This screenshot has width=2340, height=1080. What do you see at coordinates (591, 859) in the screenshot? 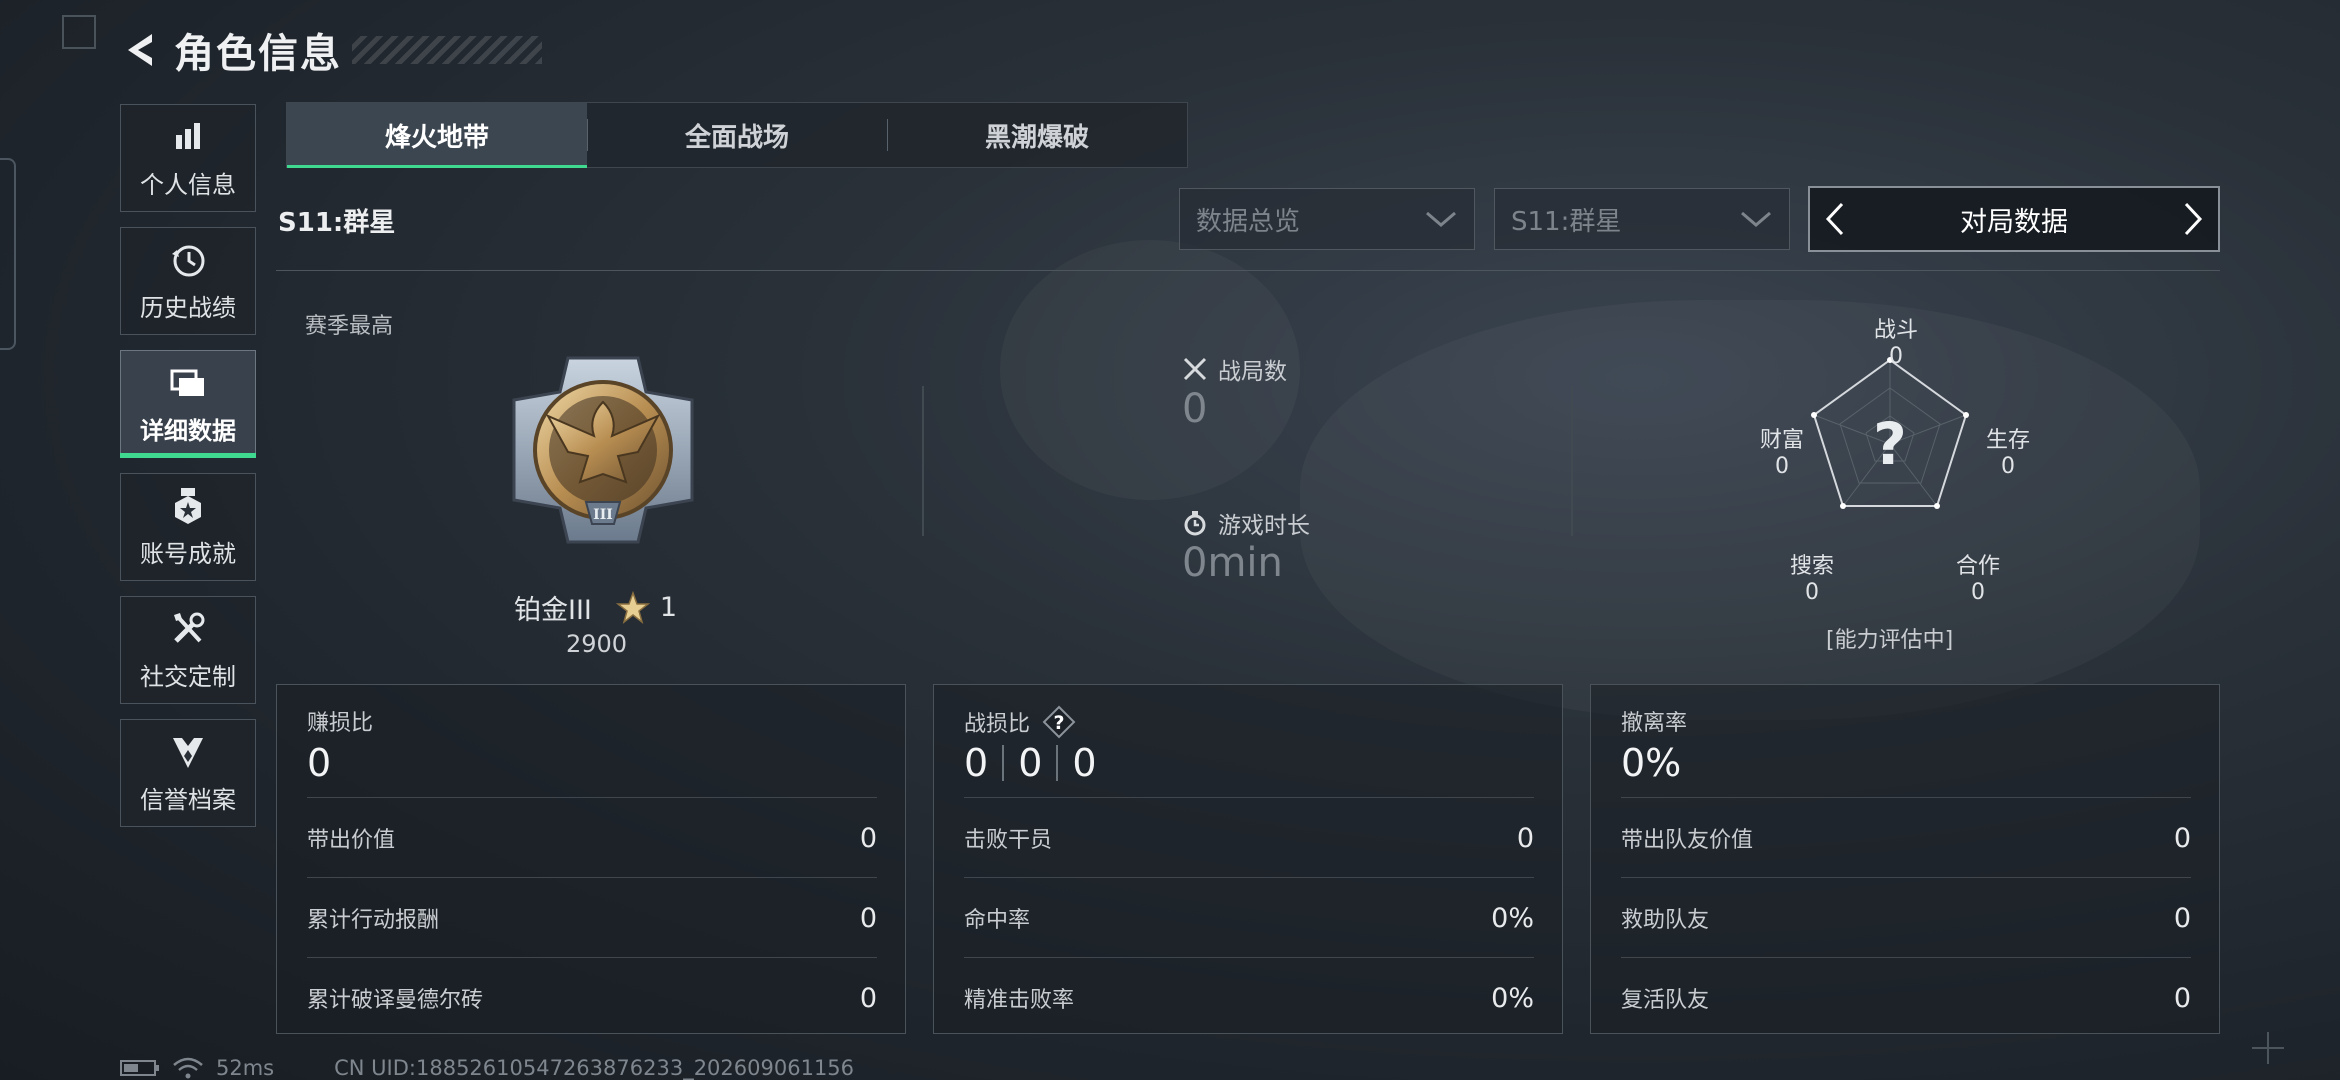
I see `profit-card: 赚损比 0 带出价值 0 累计行动报酬 0 累计破译曼德尔砖 0` at bounding box center [591, 859].